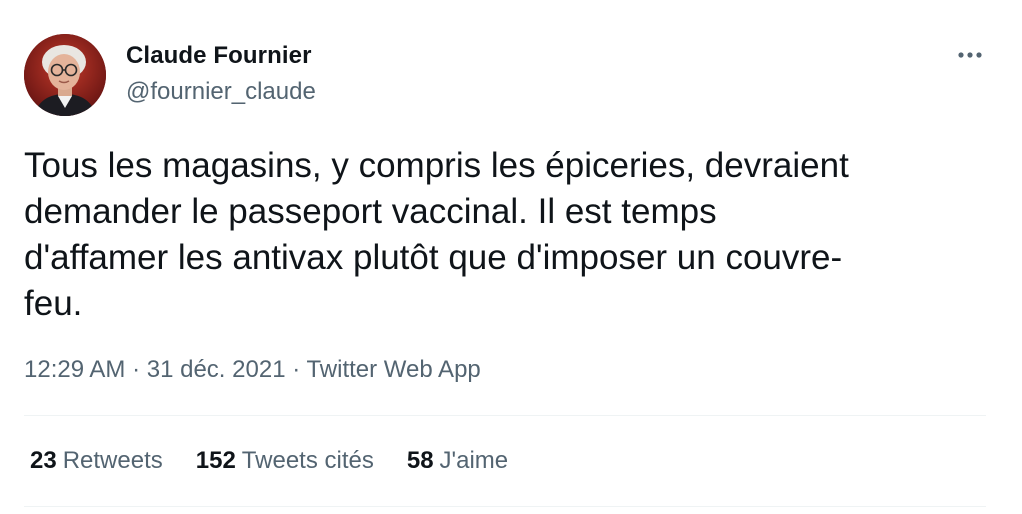 The height and width of the screenshot is (514, 1022). Describe the element at coordinates (215, 460) in the screenshot. I see `quote-tweets-count: 152` at that location.